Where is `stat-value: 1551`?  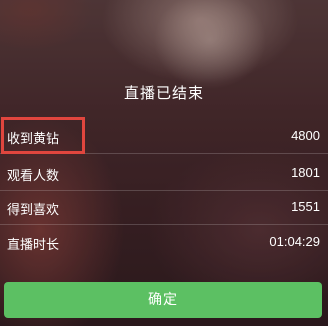 stat-value: 1551 is located at coordinates (305, 206).